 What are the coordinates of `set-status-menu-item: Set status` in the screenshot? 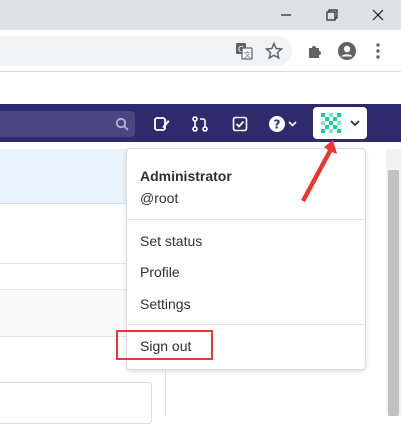 It's located at (171, 241).